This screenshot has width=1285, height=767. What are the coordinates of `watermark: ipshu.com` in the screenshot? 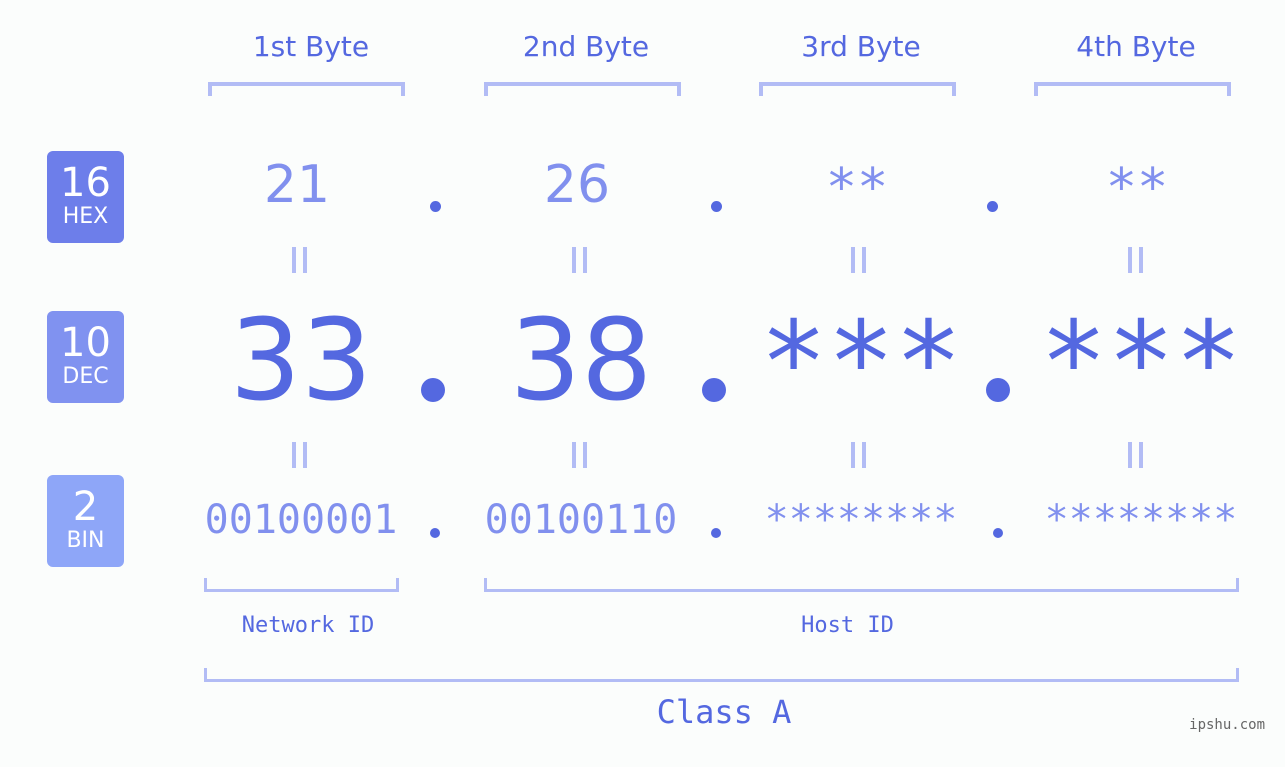 It's located at (1227, 725).